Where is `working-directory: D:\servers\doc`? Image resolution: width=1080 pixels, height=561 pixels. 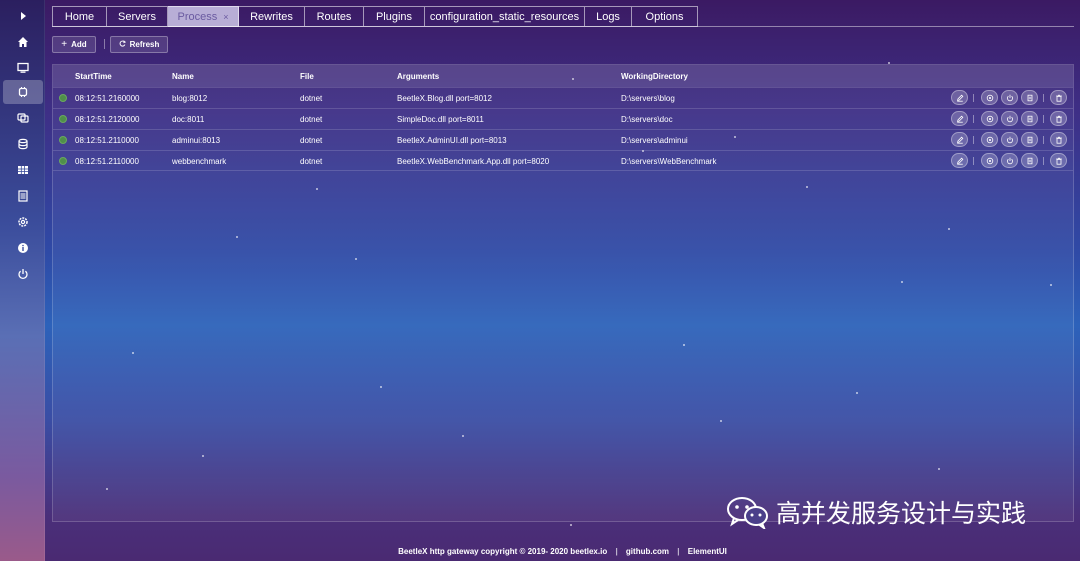 working-directory: D:\servers\doc is located at coordinates (647, 119).